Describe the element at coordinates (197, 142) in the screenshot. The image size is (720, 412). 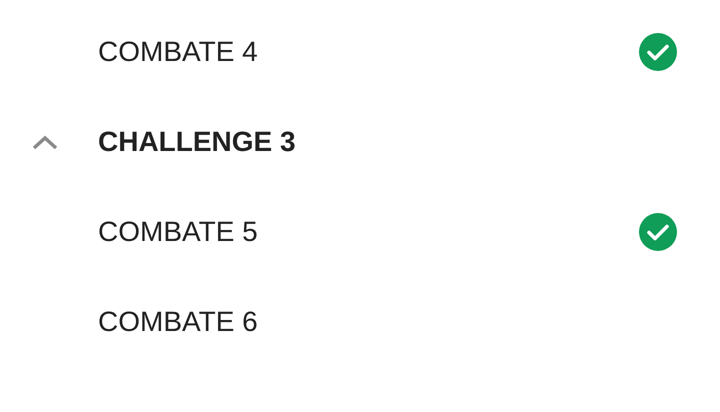
I see `challenge-title: CHALLENGE 3` at that location.